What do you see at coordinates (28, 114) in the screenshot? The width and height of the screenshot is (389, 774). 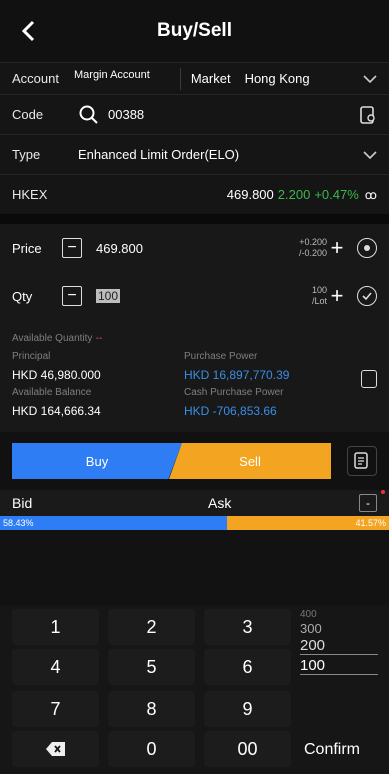 I see `code-label: Code` at bounding box center [28, 114].